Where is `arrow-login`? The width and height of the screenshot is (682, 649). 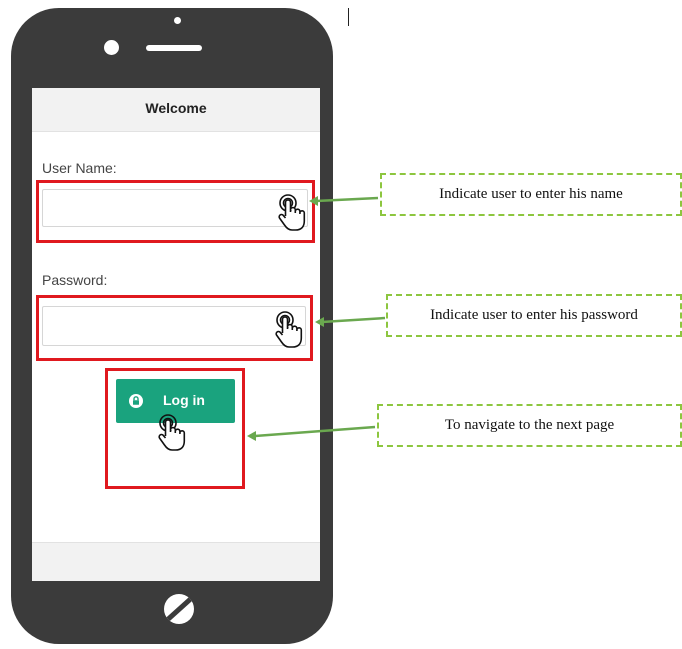 arrow-login is located at coordinates (315, 431).